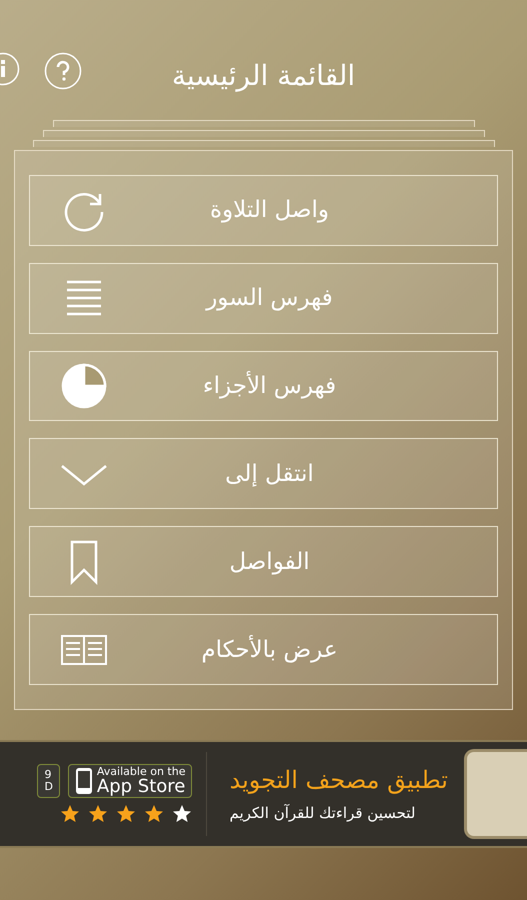 This screenshot has height=900, width=527. What do you see at coordinates (63, 71) in the screenshot?
I see `help-icon` at bounding box center [63, 71].